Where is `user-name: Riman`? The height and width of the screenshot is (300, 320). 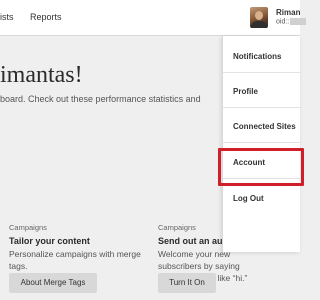 user-name: Riman is located at coordinates (288, 12).